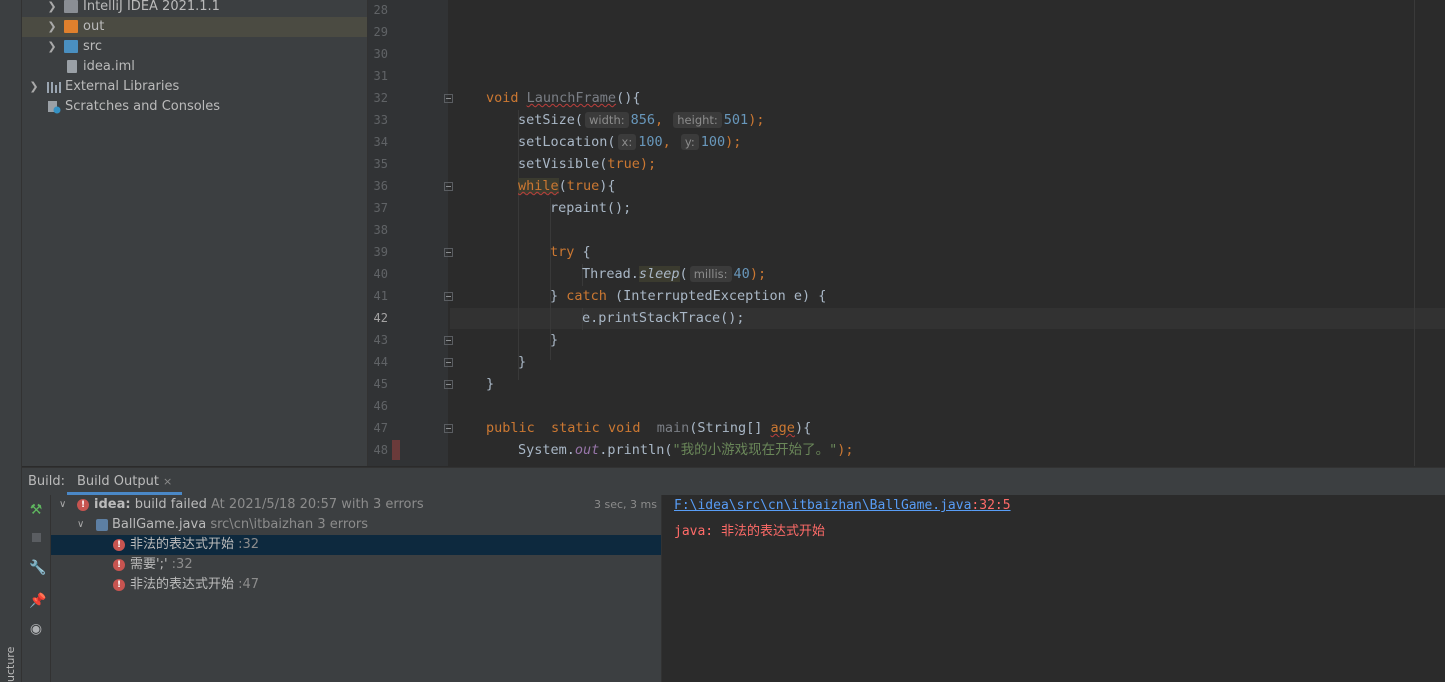 The image size is (1445, 682). I want to click on error-line: :47, so click(249, 584).